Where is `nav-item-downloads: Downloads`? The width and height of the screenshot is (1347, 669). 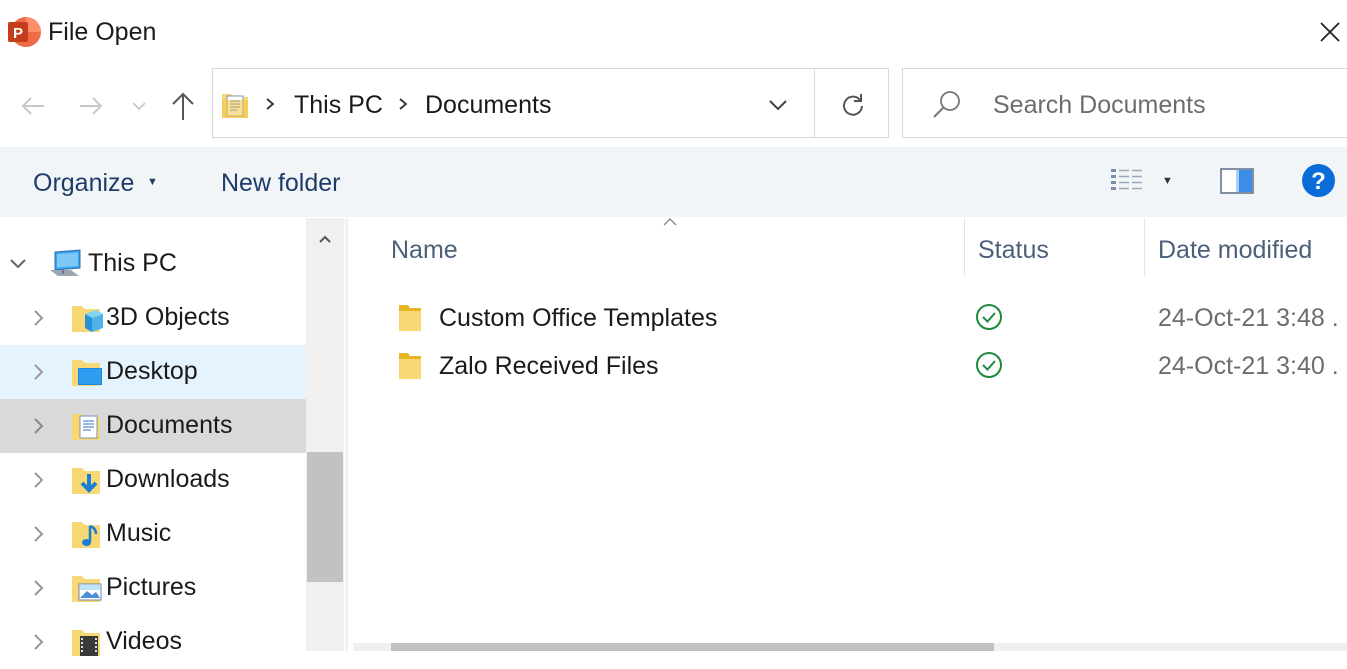 nav-item-downloads: Downloads is located at coordinates (153, 480).